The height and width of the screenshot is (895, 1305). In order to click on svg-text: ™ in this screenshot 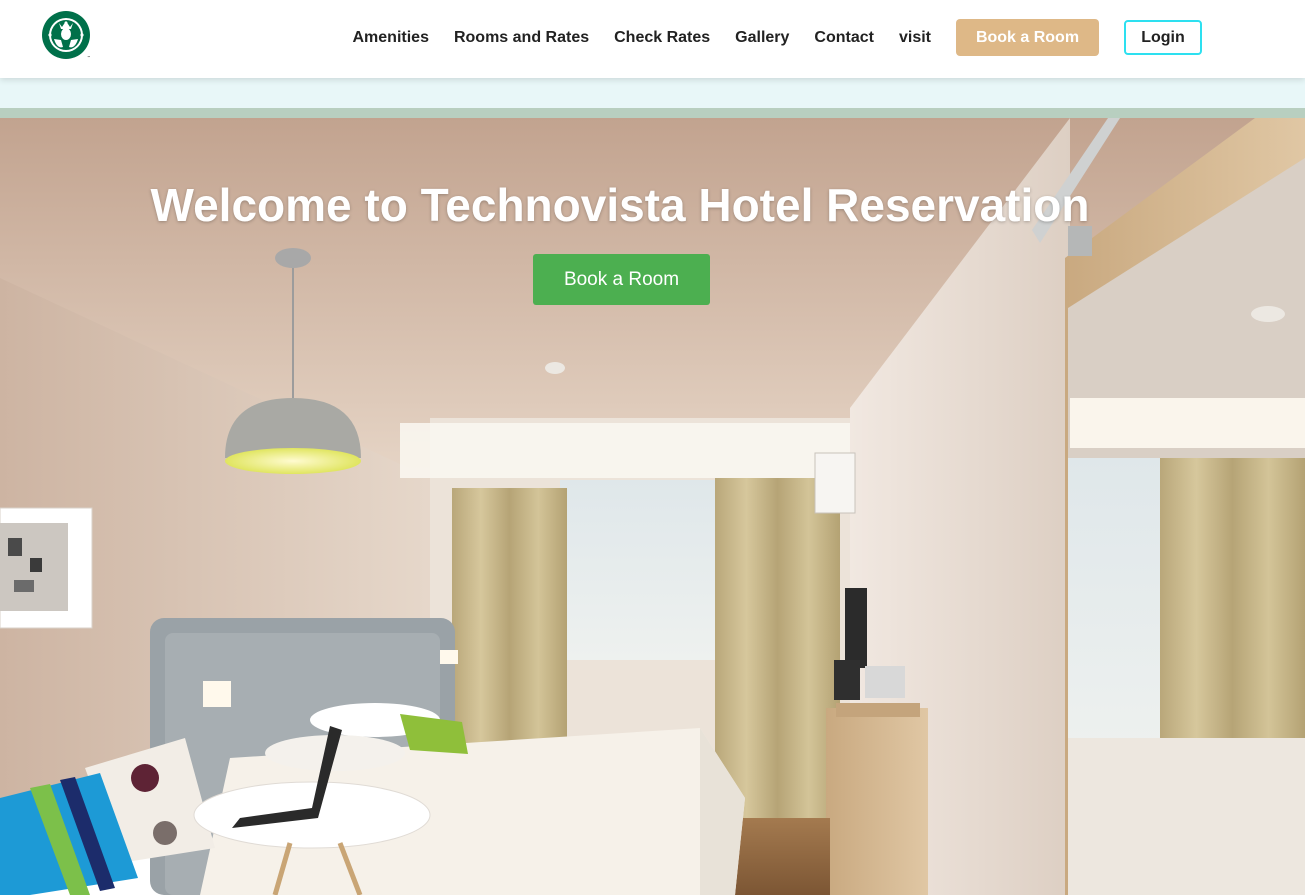, I will do `click(89, 57)`.